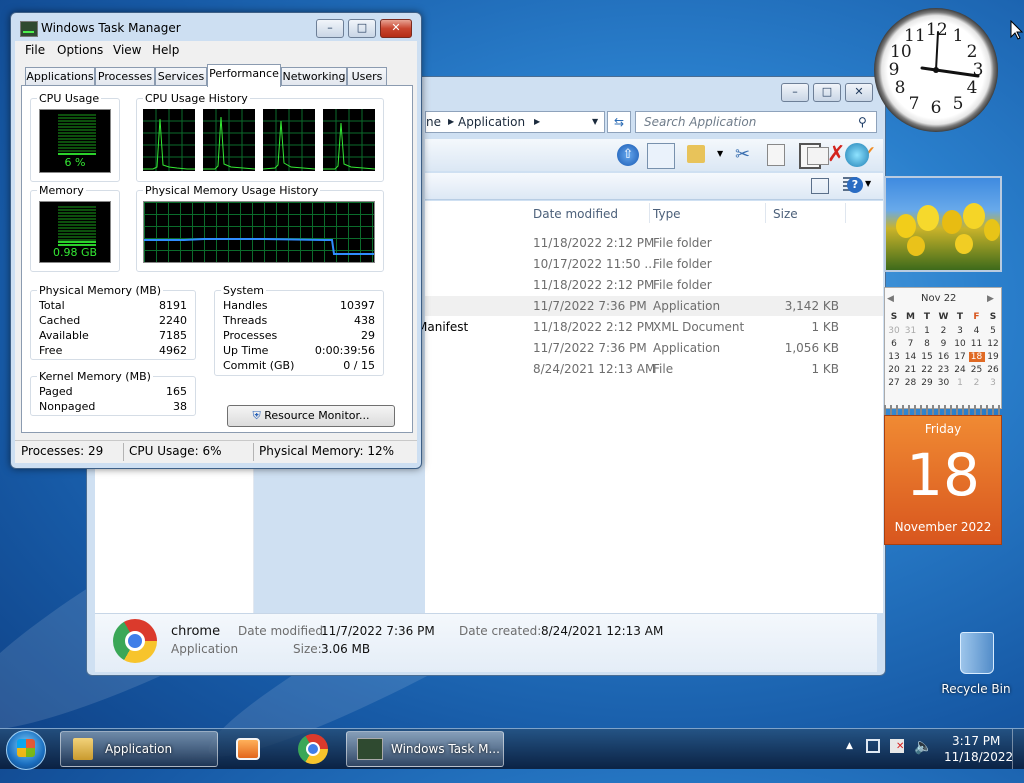  I want to click on calendar-day: 4, so click(977, 331).